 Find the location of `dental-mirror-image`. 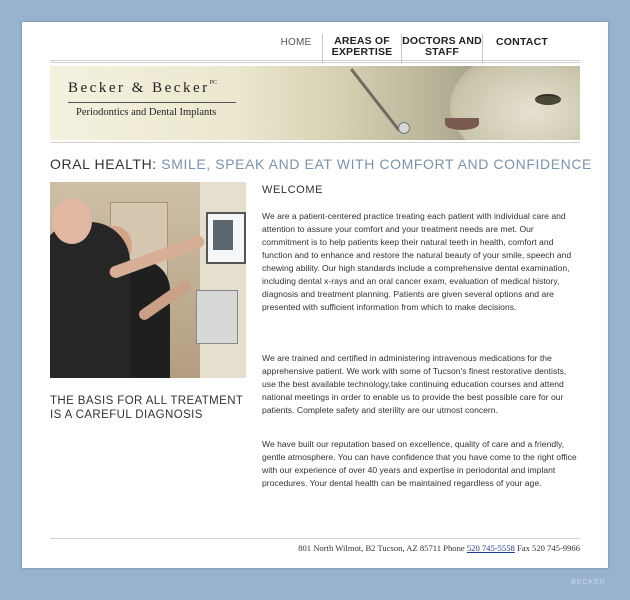

dental-mirror-image is located at coordinates (375, 100).